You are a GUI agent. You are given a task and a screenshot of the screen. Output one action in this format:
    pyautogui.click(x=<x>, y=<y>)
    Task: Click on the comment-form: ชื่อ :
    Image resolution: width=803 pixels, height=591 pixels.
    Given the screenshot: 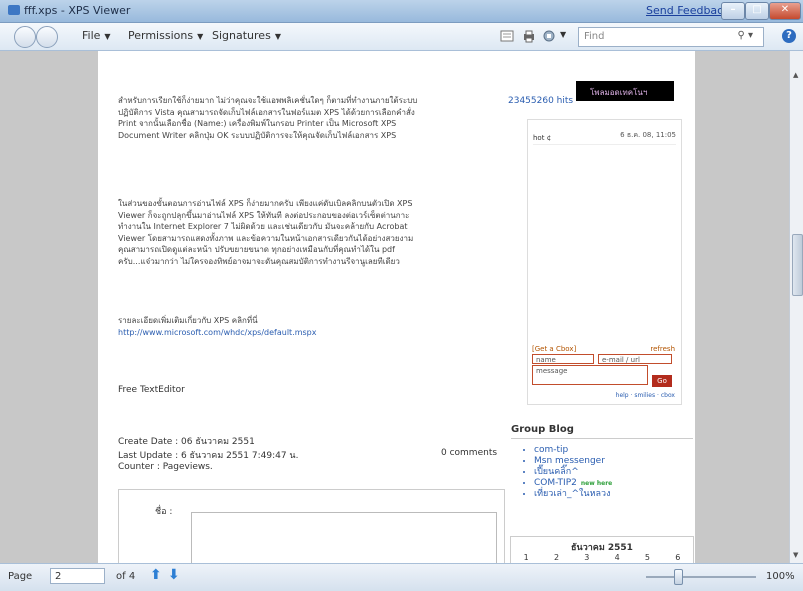 What is the action you would take?
    pyautogui.click(x=311, y=526)
    